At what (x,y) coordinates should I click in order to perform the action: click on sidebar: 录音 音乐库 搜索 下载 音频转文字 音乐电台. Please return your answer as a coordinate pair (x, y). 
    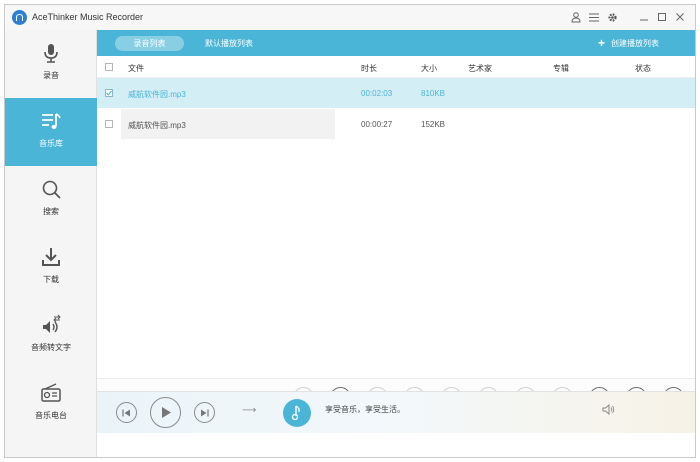
    Looking at the image, I should click on (51, 243).